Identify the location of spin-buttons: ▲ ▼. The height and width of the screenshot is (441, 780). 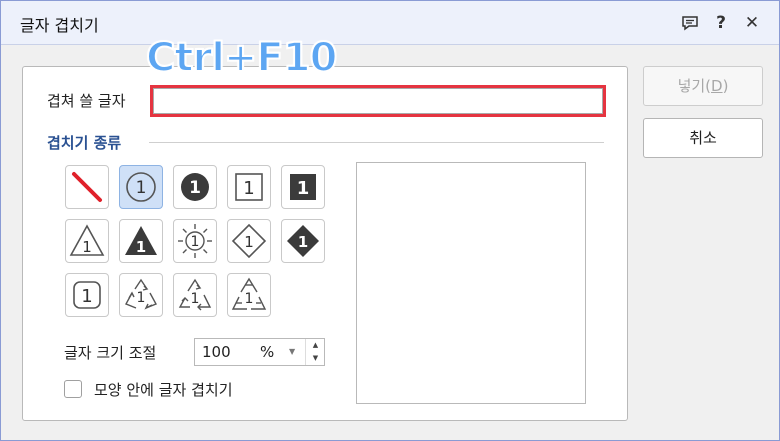
(314, 352).